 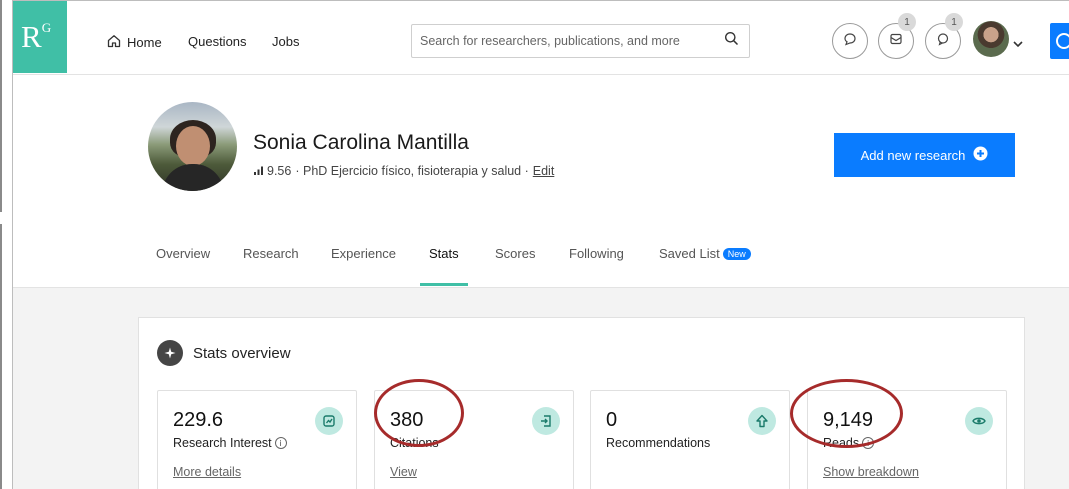 What do you see at coordinates (736, 254) in the screenshot?
I see `new-badge: New` at bounding box center [736, 254].